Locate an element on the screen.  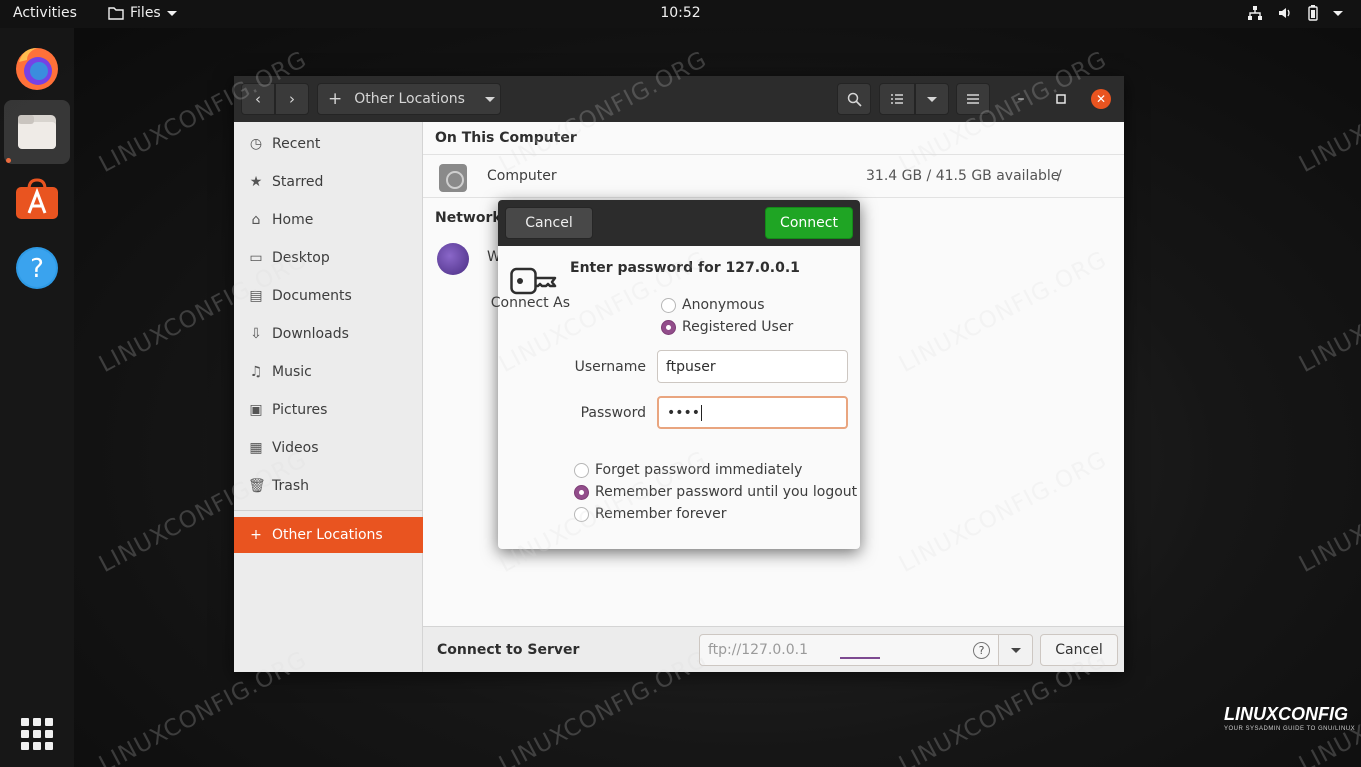
path-bar: + Other Locations is located at coordinates (409, 99).